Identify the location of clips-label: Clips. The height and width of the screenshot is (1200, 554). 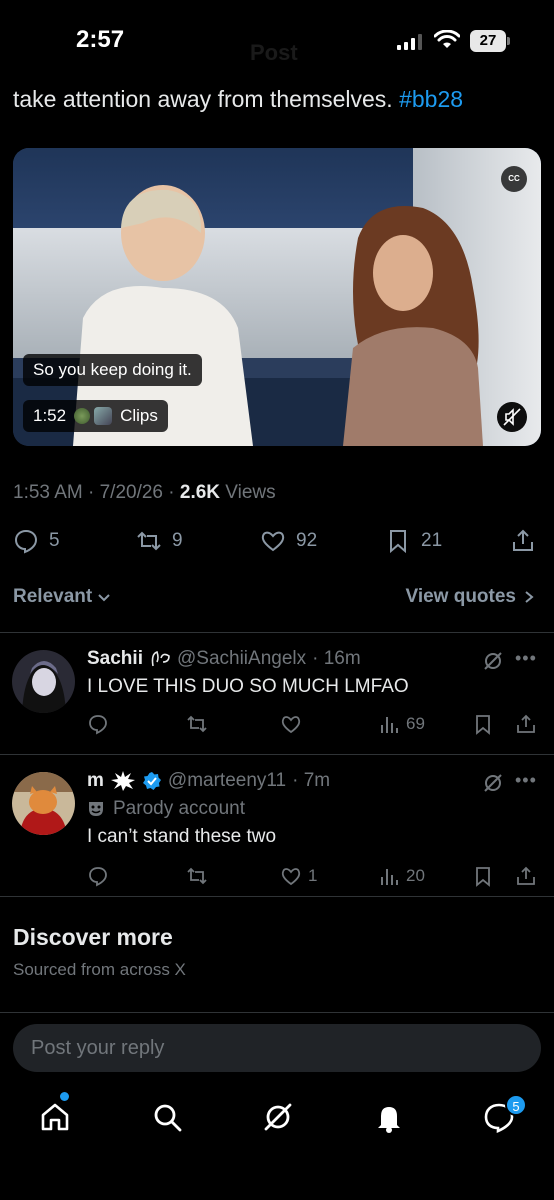
(139, 415).